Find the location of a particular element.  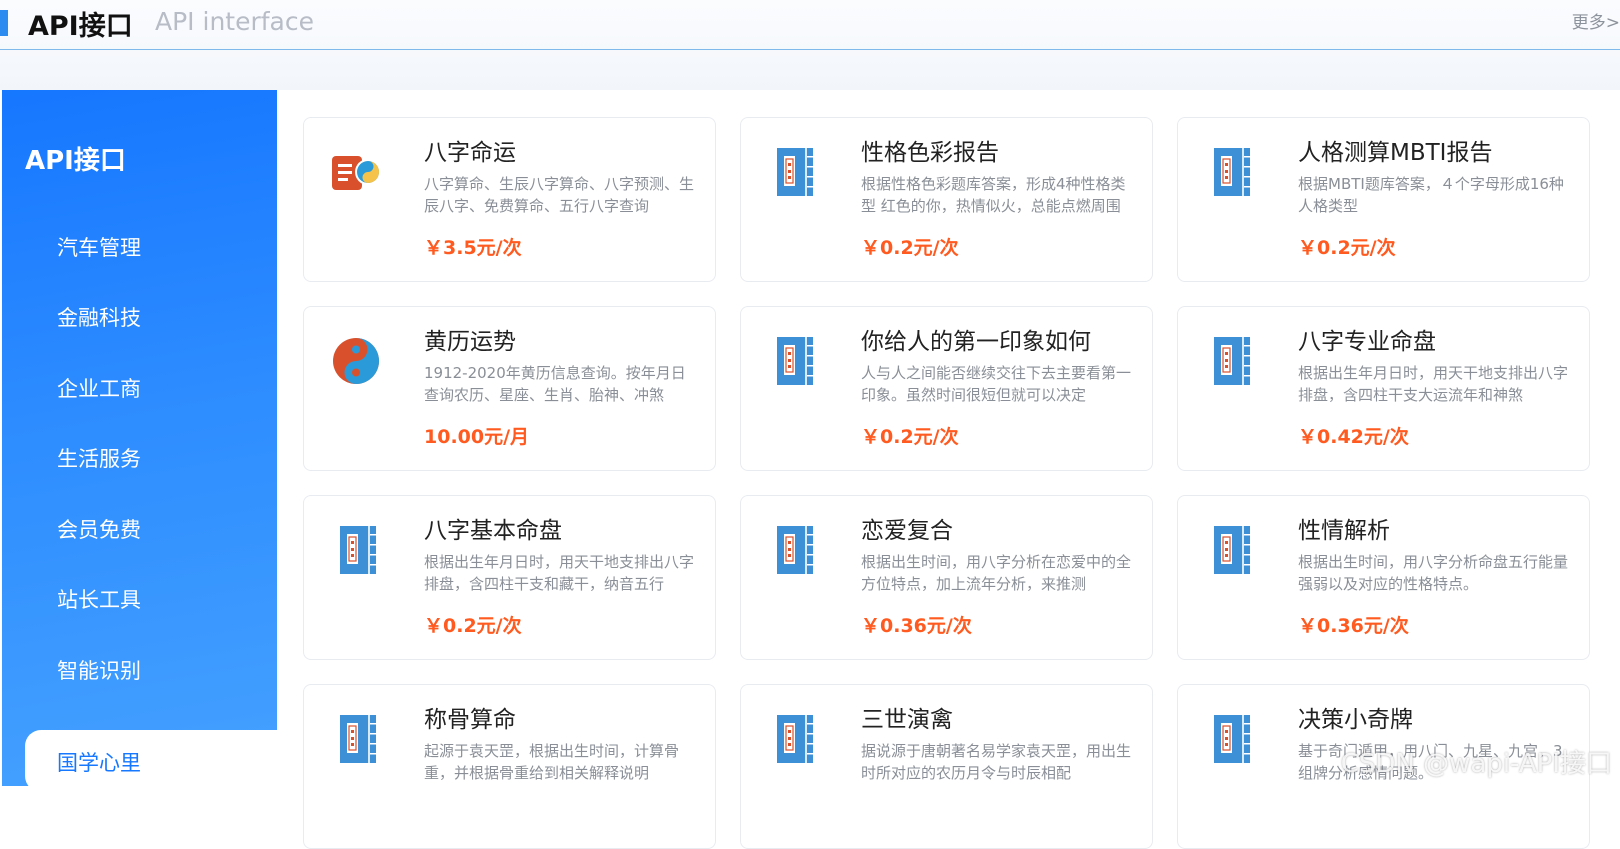

api-card-description: 根据性格色彩题库答案，形成4种性格类型 红色的你，热情似火，总能点燃周围 is located at coordinates (996, 195).